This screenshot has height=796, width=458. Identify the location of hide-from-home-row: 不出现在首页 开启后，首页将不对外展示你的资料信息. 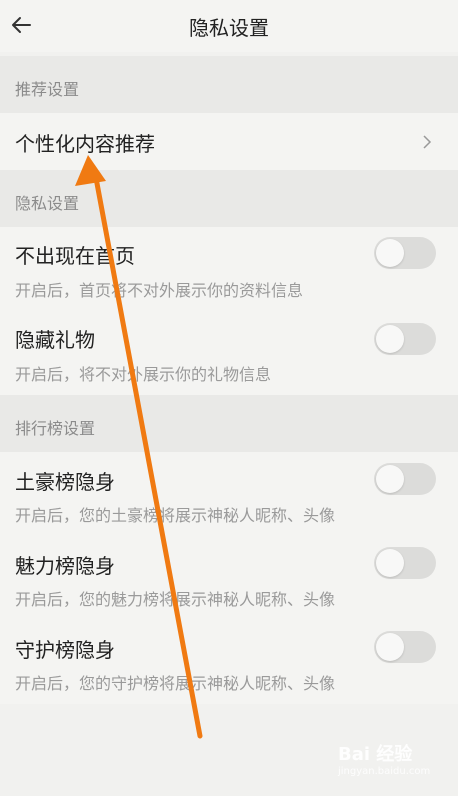
(229, 269).